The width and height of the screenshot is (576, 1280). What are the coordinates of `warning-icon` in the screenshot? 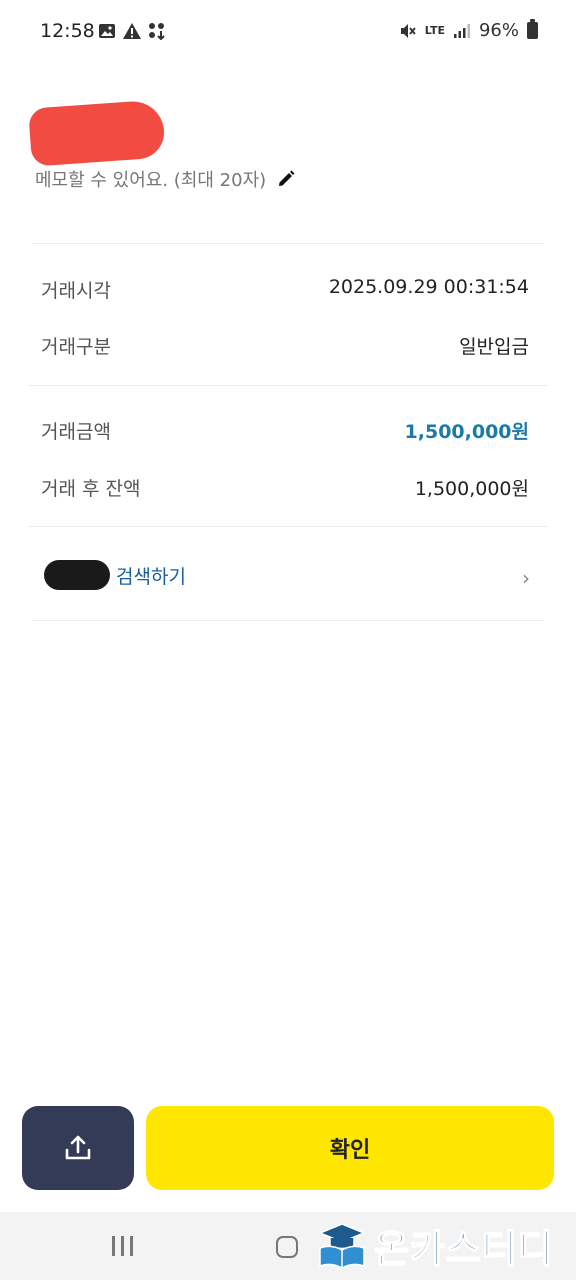 It's located at (132, 31).